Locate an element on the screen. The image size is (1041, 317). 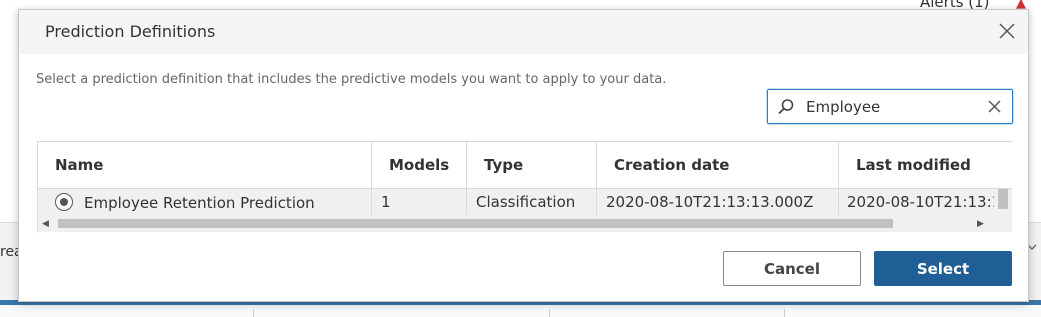
column-header-creation-date: Creation date is located at coordinates (718, 165).